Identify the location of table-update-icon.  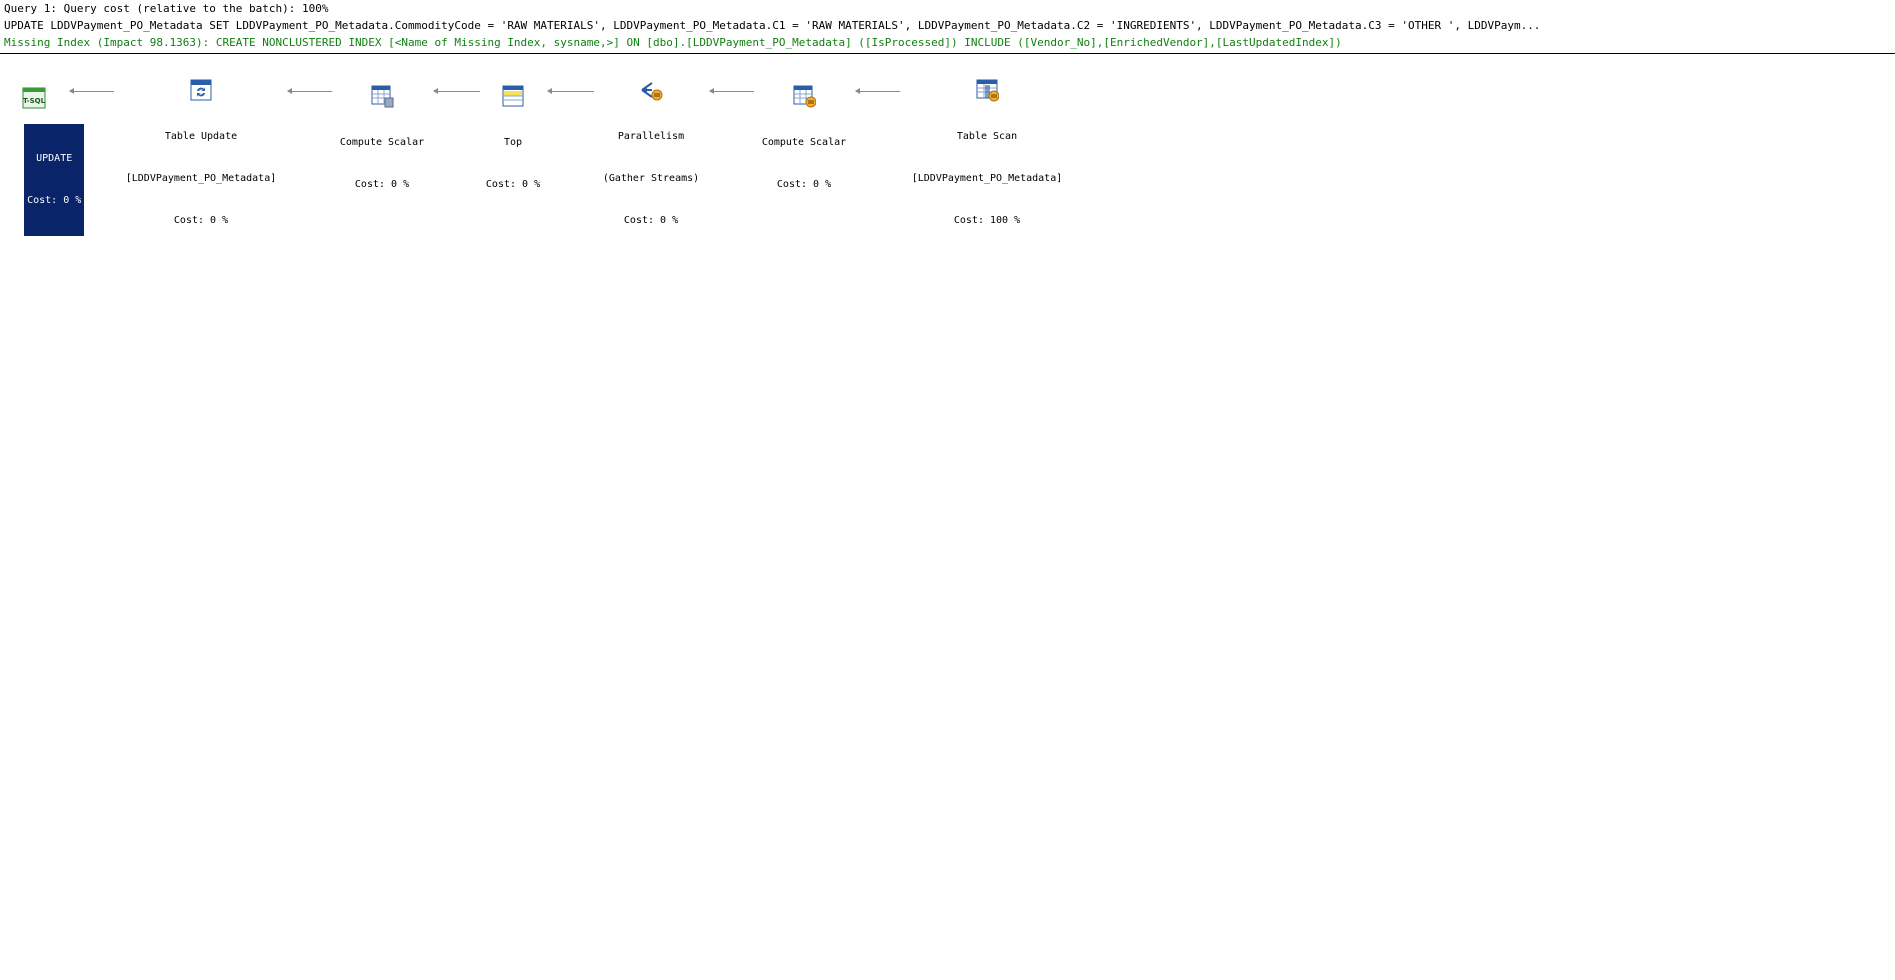
(201, 90).